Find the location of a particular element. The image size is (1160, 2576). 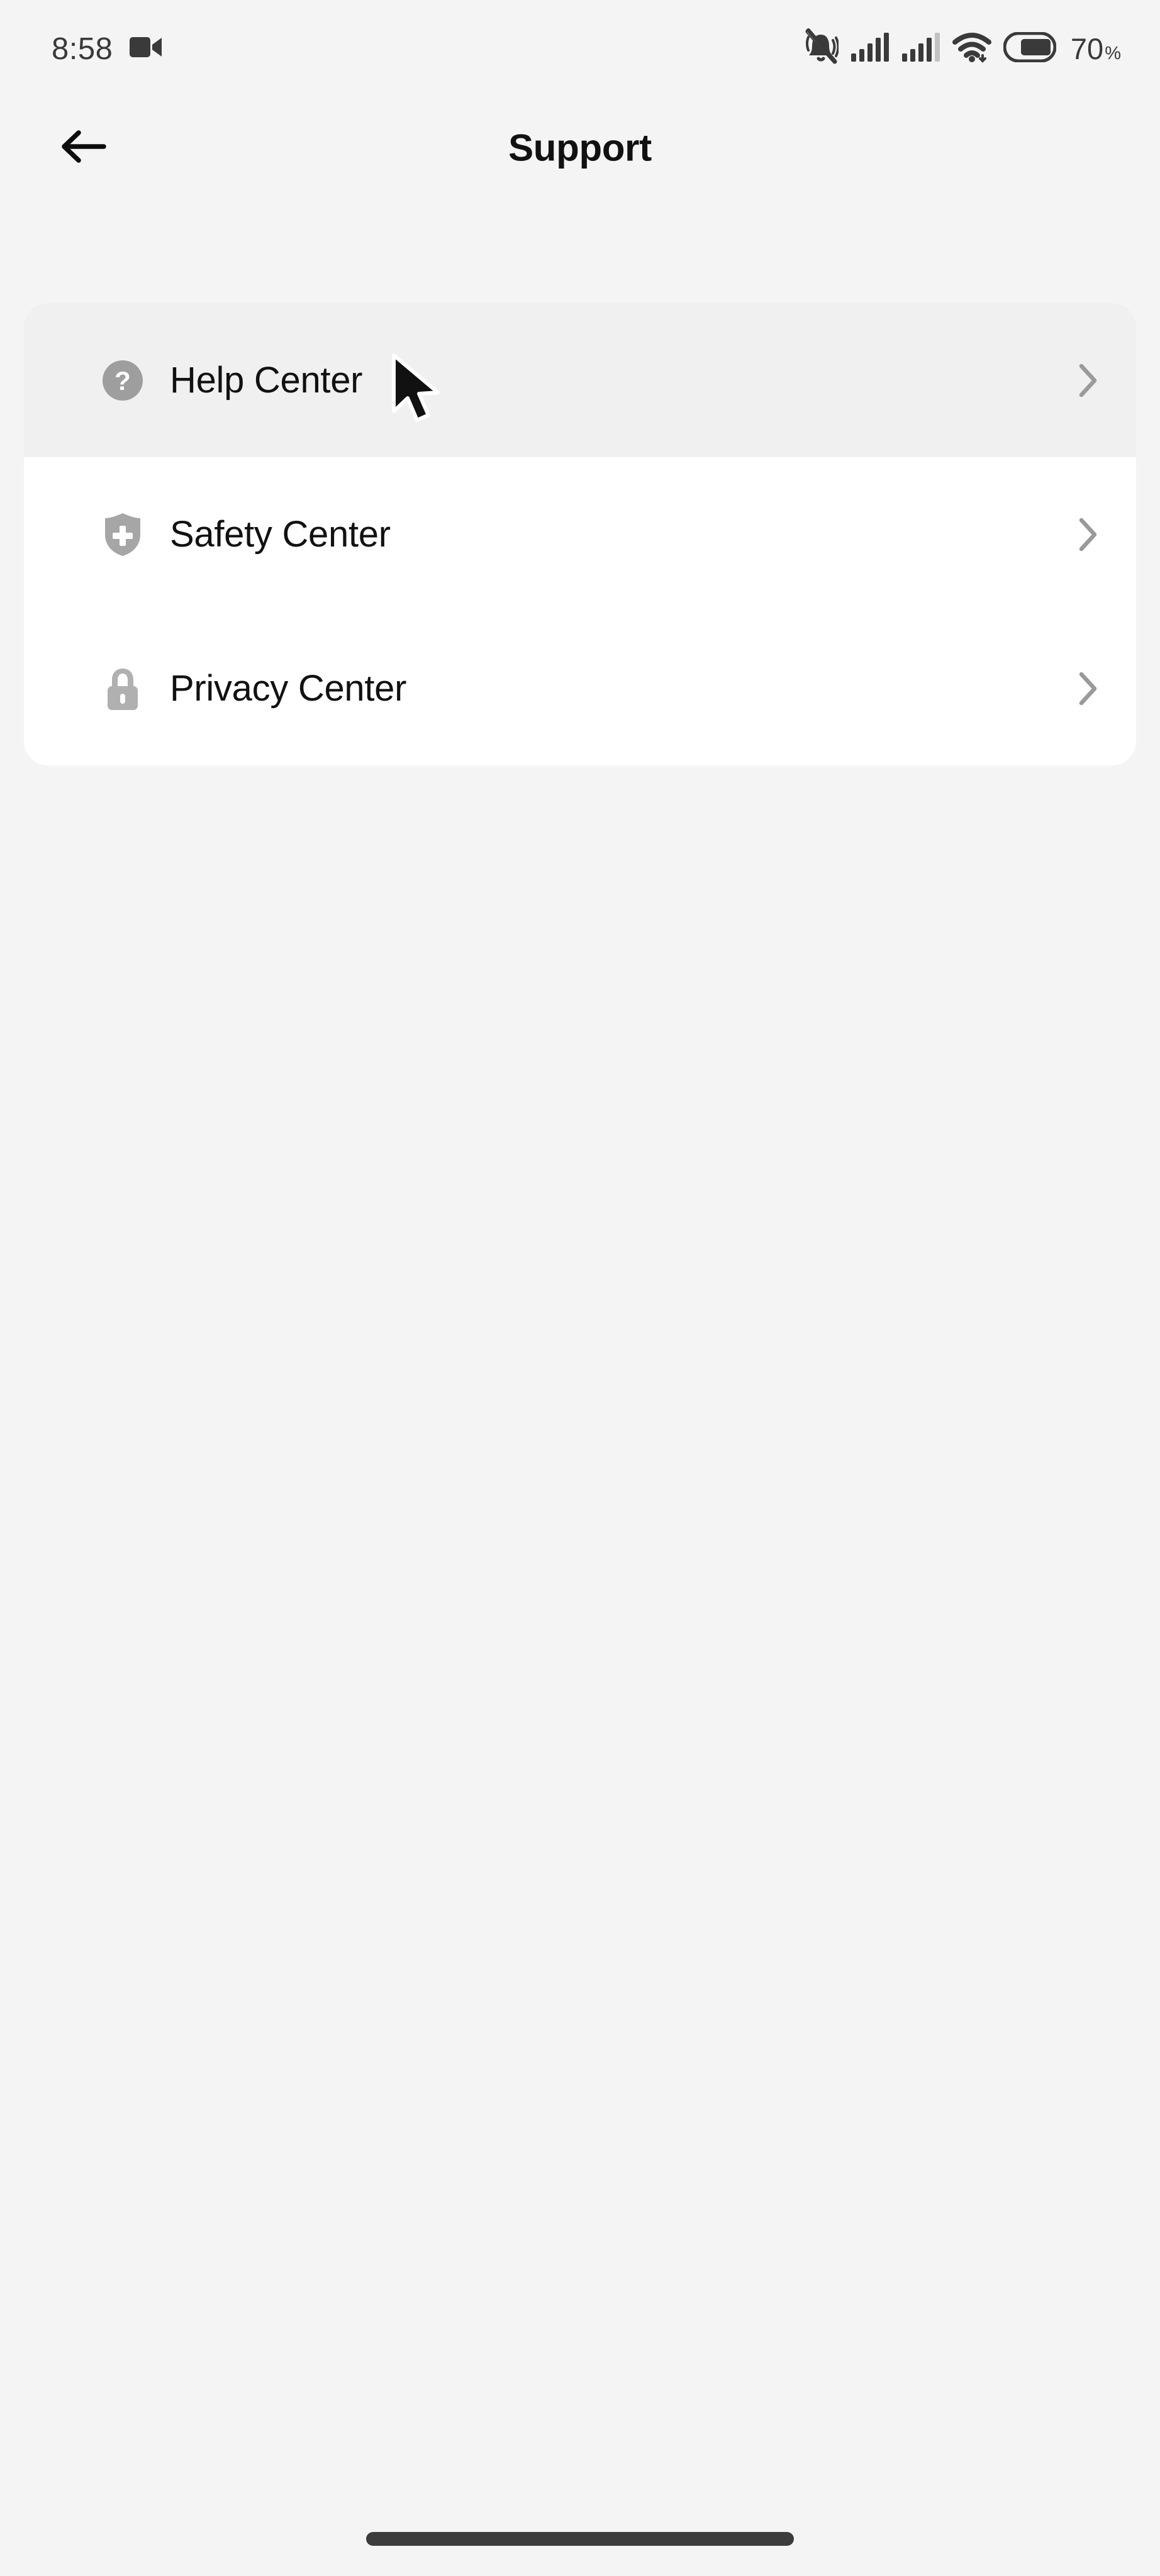

list-item-help-center: ? Help Center is located at coordinates (580, 380).